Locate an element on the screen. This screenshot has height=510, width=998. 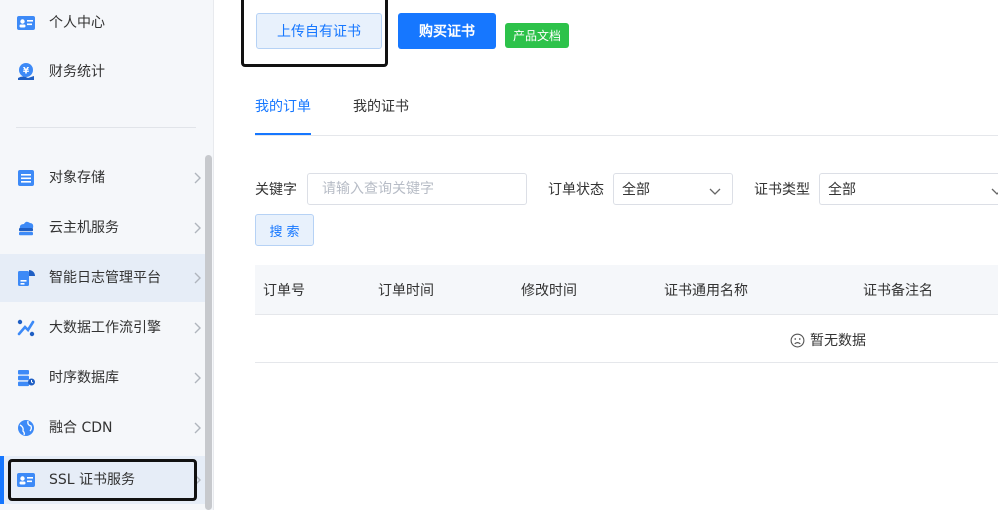
cloud-server-icon is located at coordinates (26, 228).